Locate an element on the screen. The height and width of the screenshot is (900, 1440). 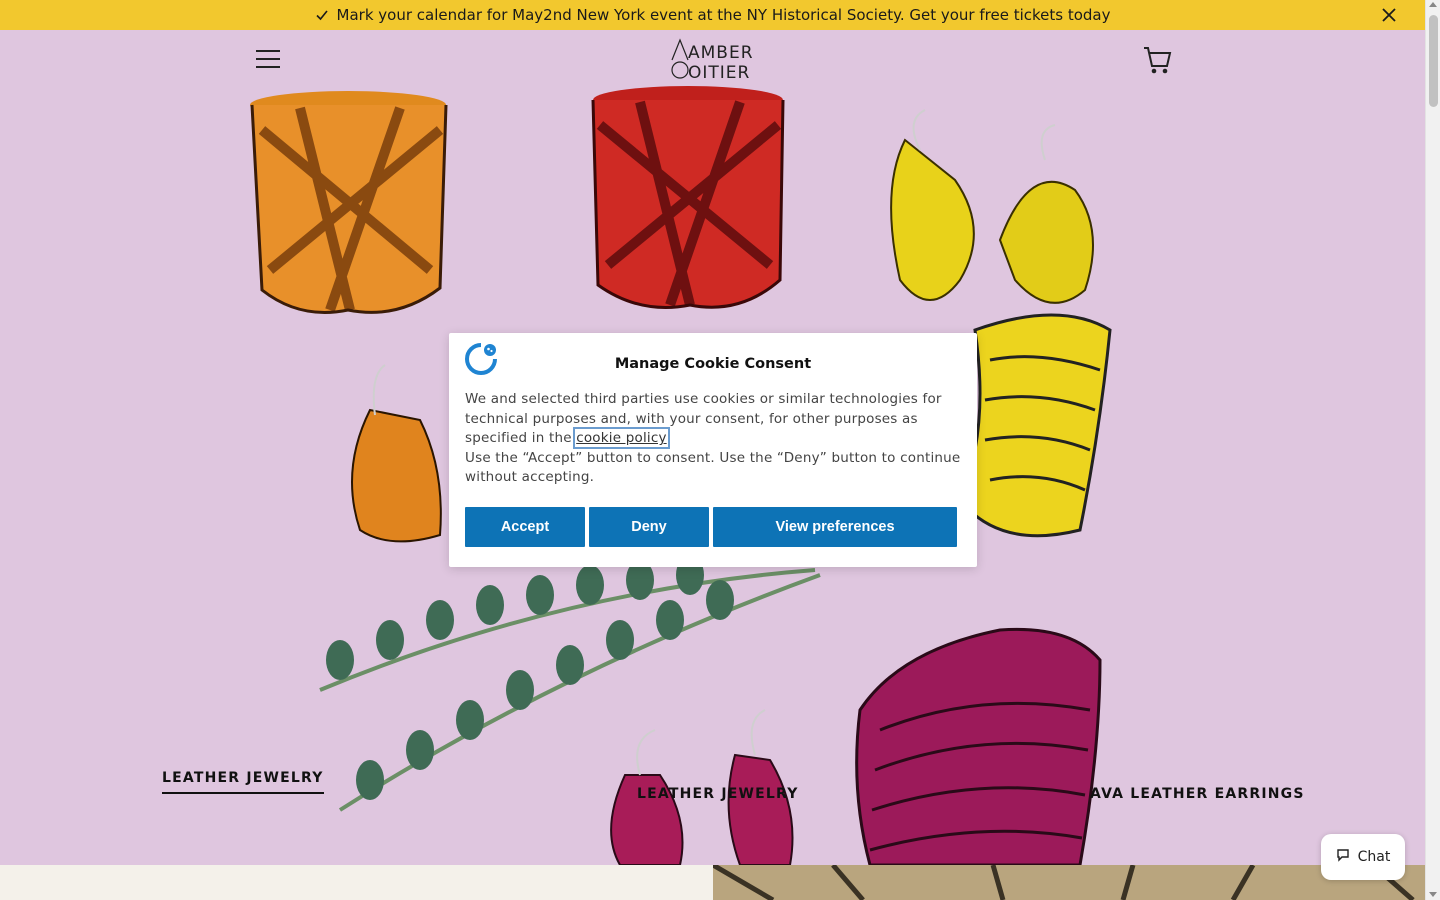
slide-link-3: AVA LEATHER EARRINGS is located at coordinates (1197, 794).